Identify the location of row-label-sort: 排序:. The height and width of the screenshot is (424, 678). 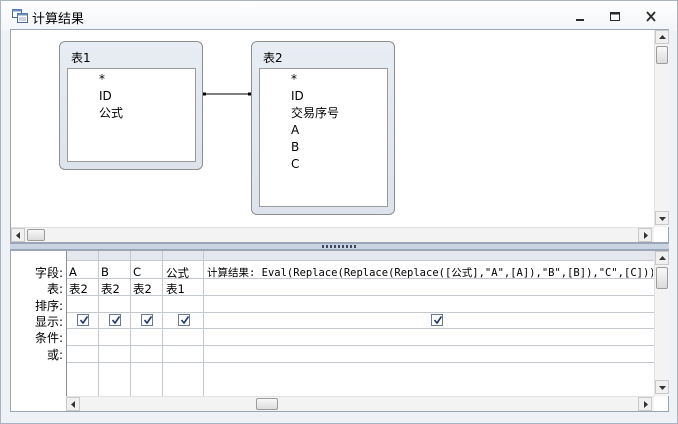
(48, 306).